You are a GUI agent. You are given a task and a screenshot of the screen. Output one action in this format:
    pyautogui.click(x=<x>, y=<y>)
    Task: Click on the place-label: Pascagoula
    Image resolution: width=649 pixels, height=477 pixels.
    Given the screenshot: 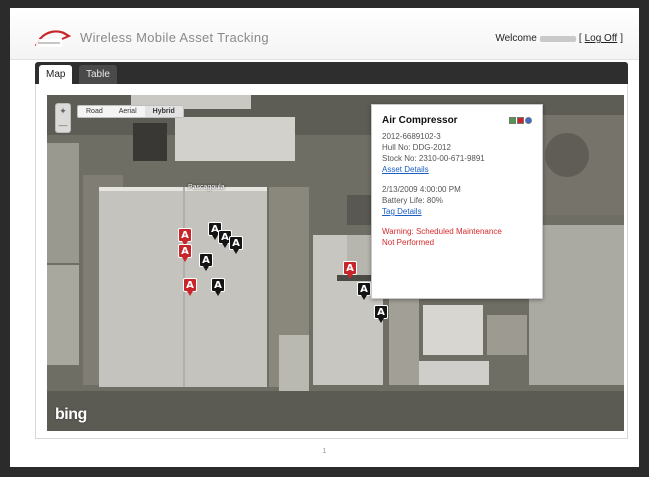 What is the action you would take?
    pyautogui.click(x=206, y=187)
    